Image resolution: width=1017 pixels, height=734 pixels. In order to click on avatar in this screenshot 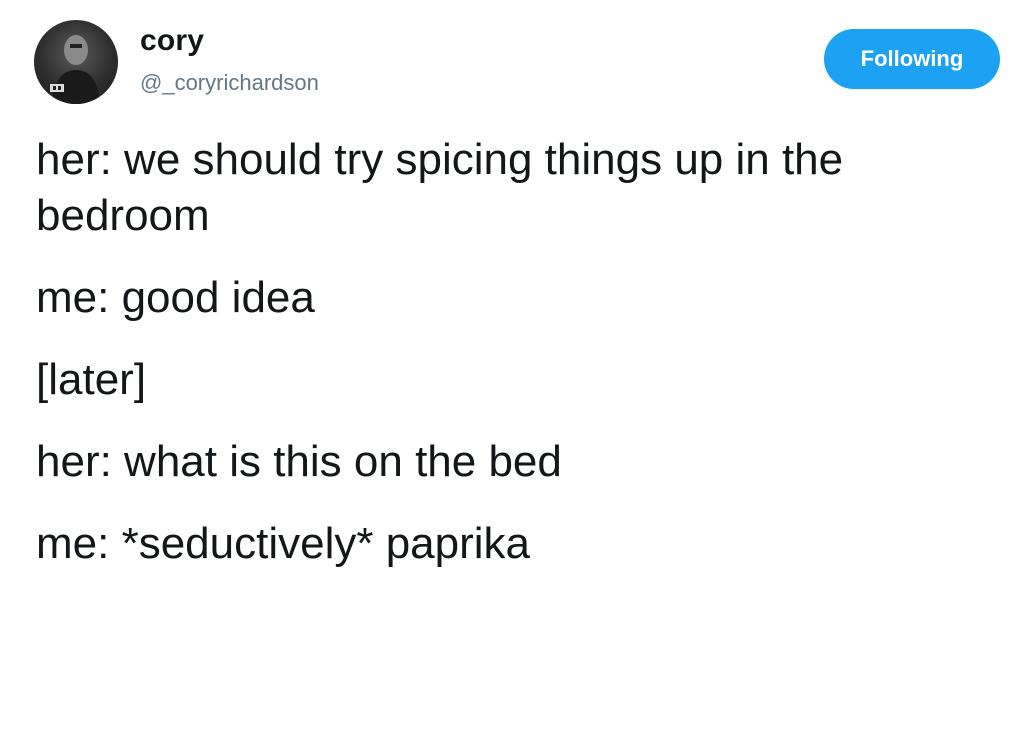, I will do `click(76, 62)`.